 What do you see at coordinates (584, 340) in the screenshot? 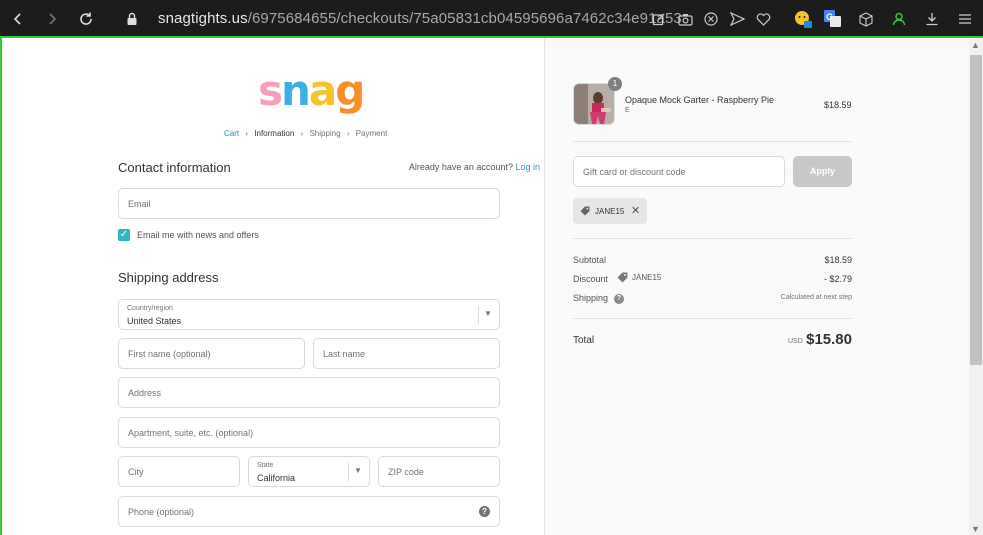
I see `total-label: Total` at bounding box center [584, 340].